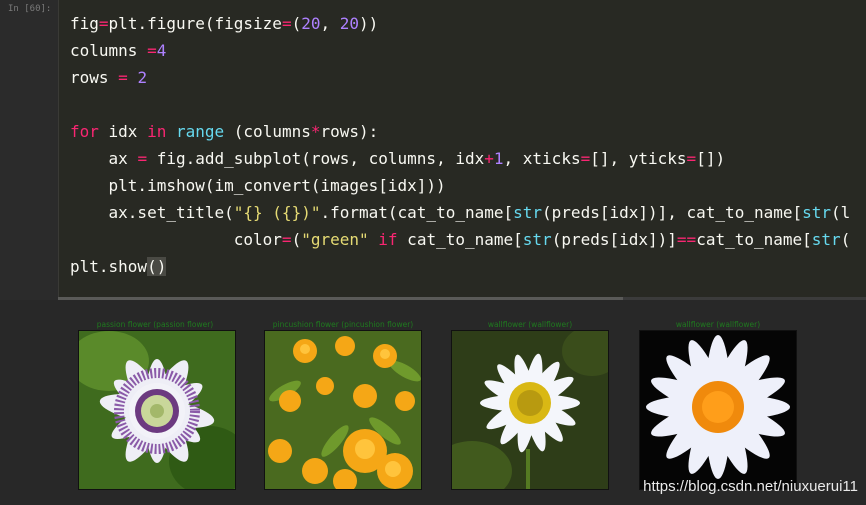  What do you see at coordinates (224, 23) in the screenshot?
I see `code-line-1: fig=plt.figure(figsize=(20, 20))` at bounding box center [224, 23].